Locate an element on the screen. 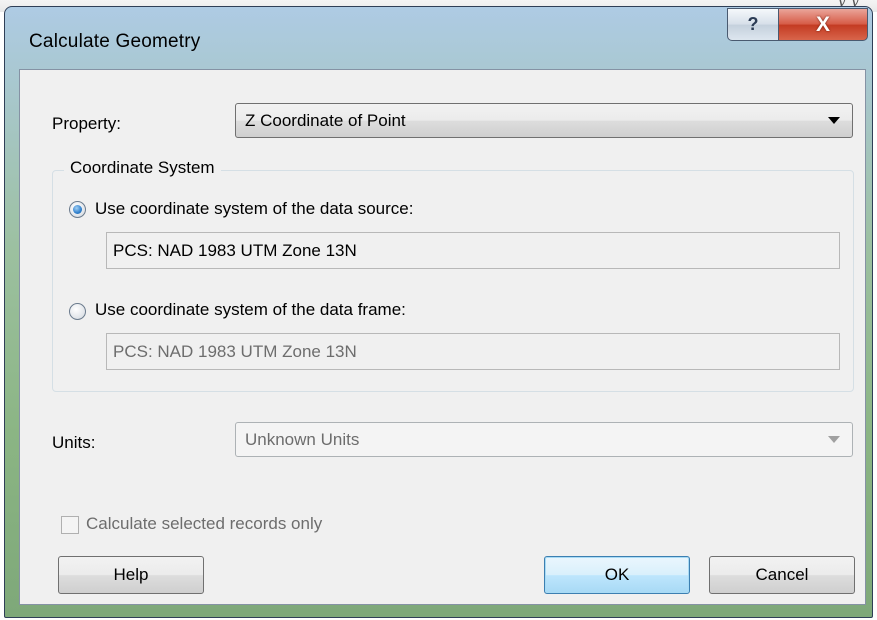 The width and height of the screenshot is (877, 620). cancel-button: Cancel is located at coordinates (782, 575).